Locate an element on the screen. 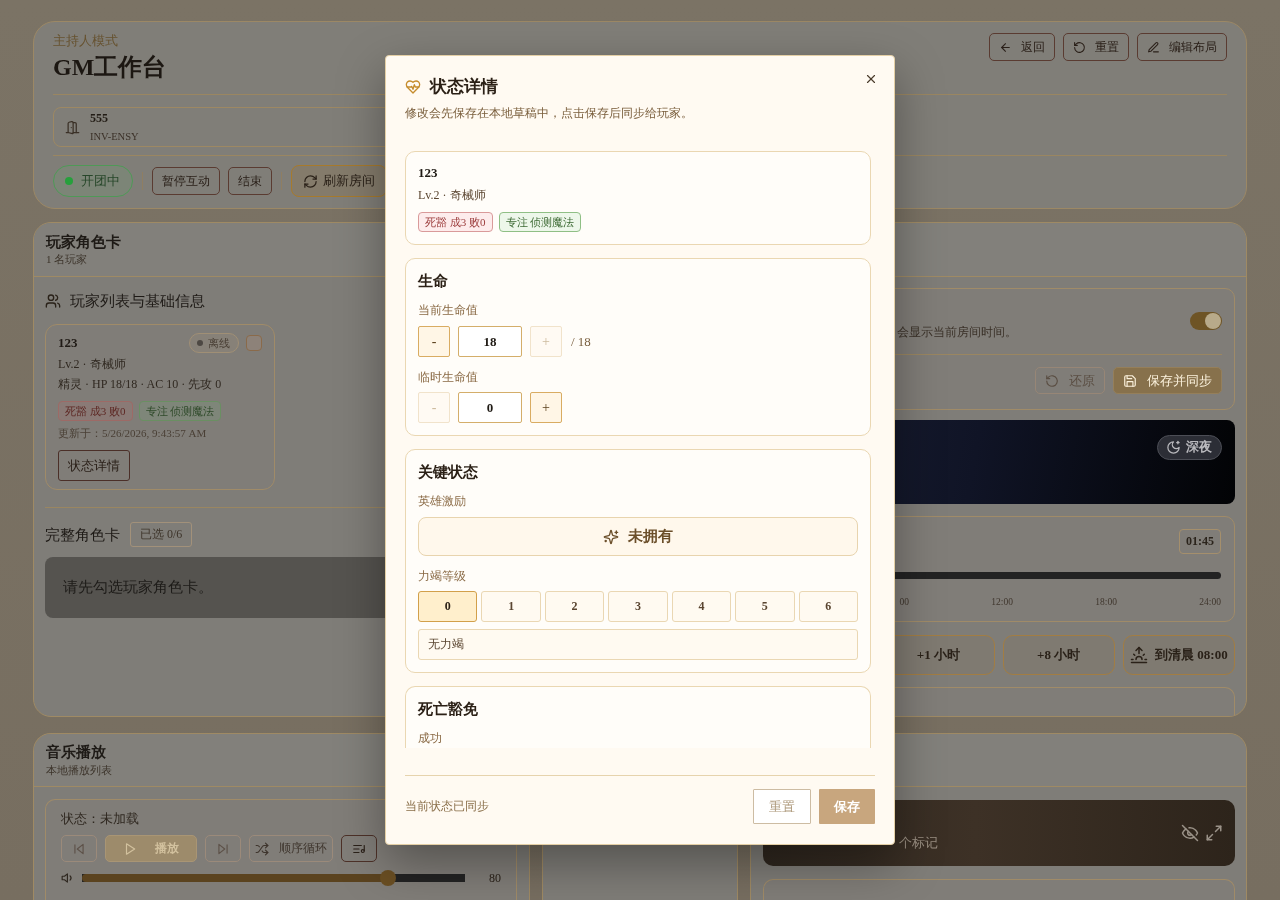 The image size is (1280, 900). marker-count: 个标记 is located at coordinates (918, 843).